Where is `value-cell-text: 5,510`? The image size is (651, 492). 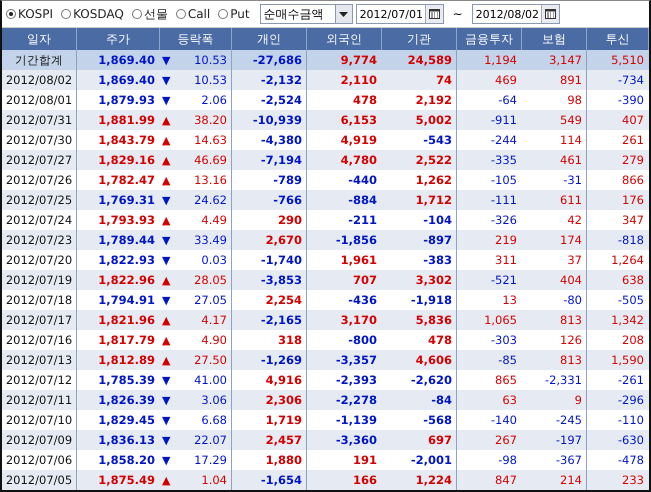
value-cell-text: 5,510 is located at coordinates (627, 60).